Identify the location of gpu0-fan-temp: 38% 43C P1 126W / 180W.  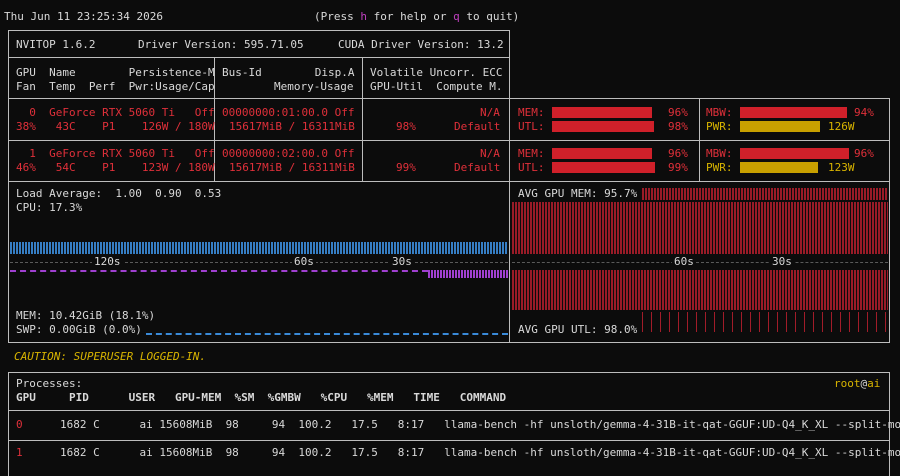
(115, 126).